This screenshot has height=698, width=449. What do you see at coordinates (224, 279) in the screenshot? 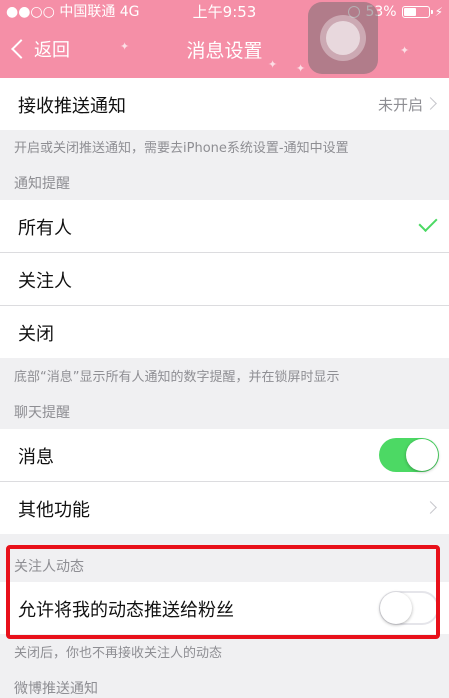
I see `notify-option-following: 关注人` at bounding box center [224, 279].